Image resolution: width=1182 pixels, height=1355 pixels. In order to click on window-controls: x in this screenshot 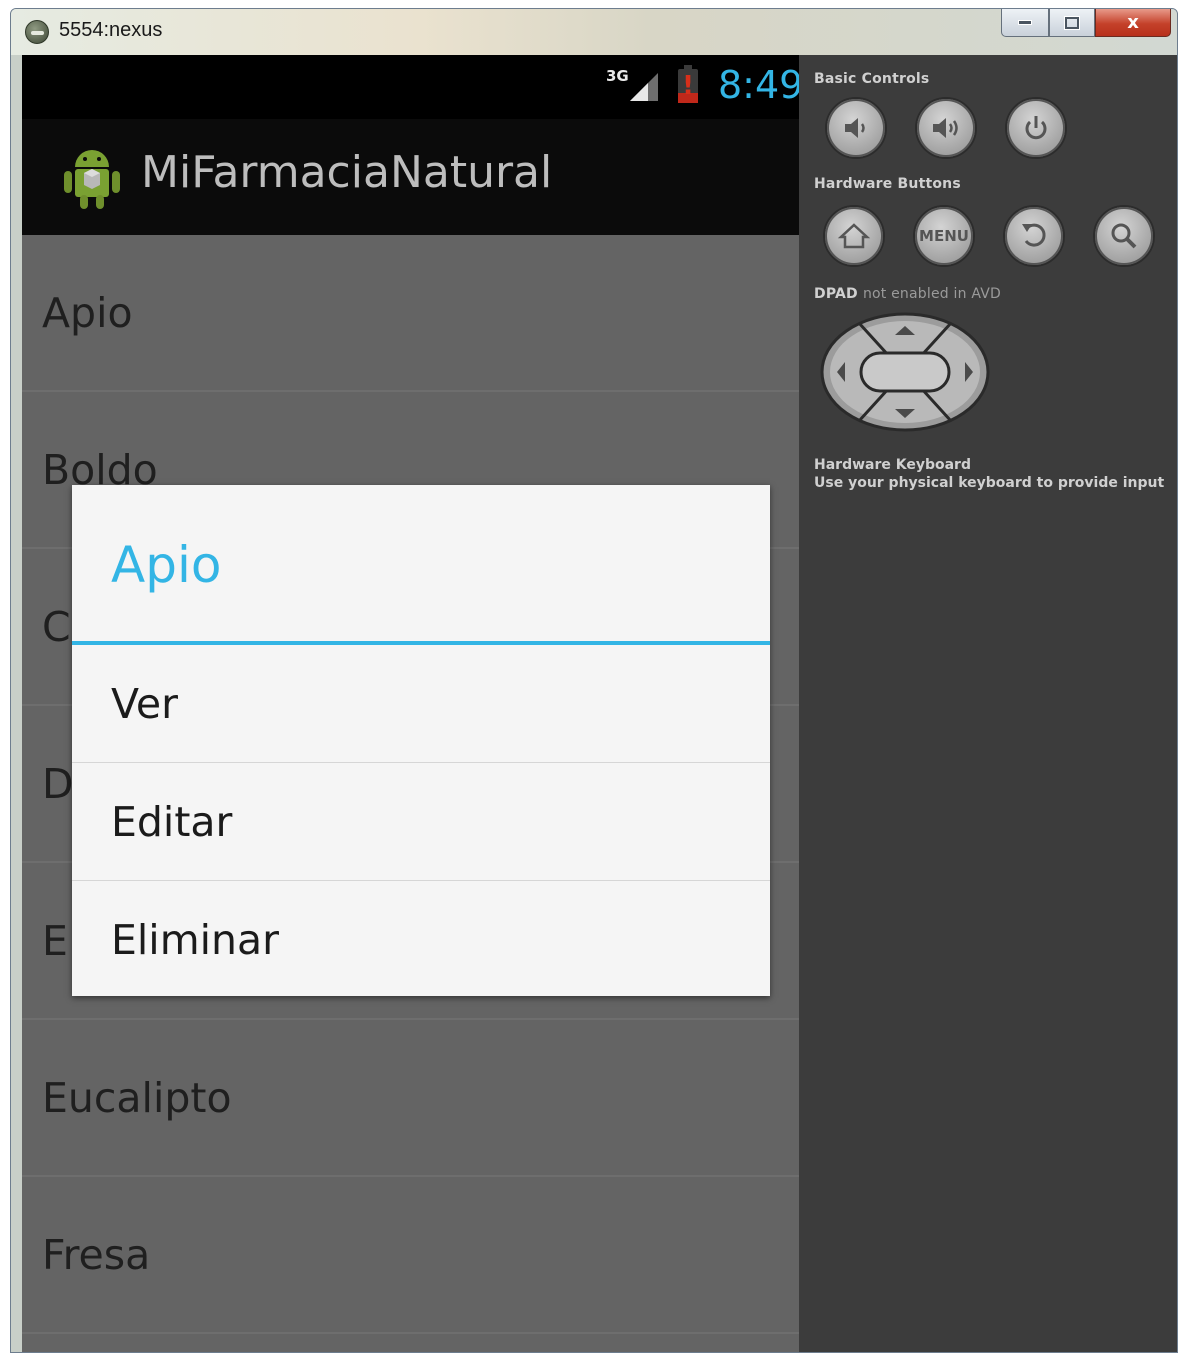, I will do `click(1086, 24)`.